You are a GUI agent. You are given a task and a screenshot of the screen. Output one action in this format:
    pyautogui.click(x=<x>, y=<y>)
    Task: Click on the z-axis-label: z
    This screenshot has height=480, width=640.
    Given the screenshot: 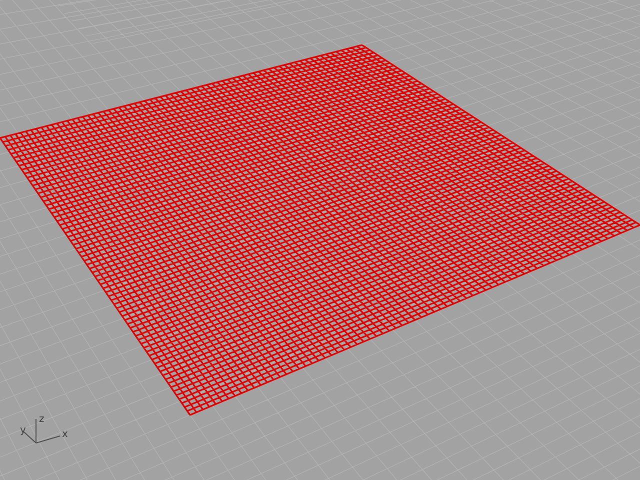 What is the action you would take?
    pyautogui.click(x=41, y=419)
    